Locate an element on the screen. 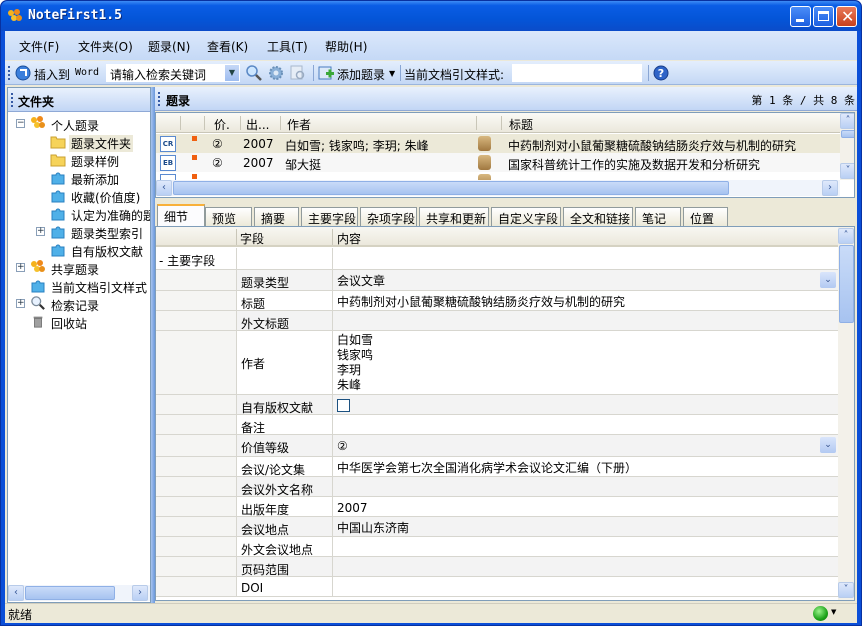 The image size is (862, 626). tab-main-fields: 主要字段 is located at coordinates (329, 216).